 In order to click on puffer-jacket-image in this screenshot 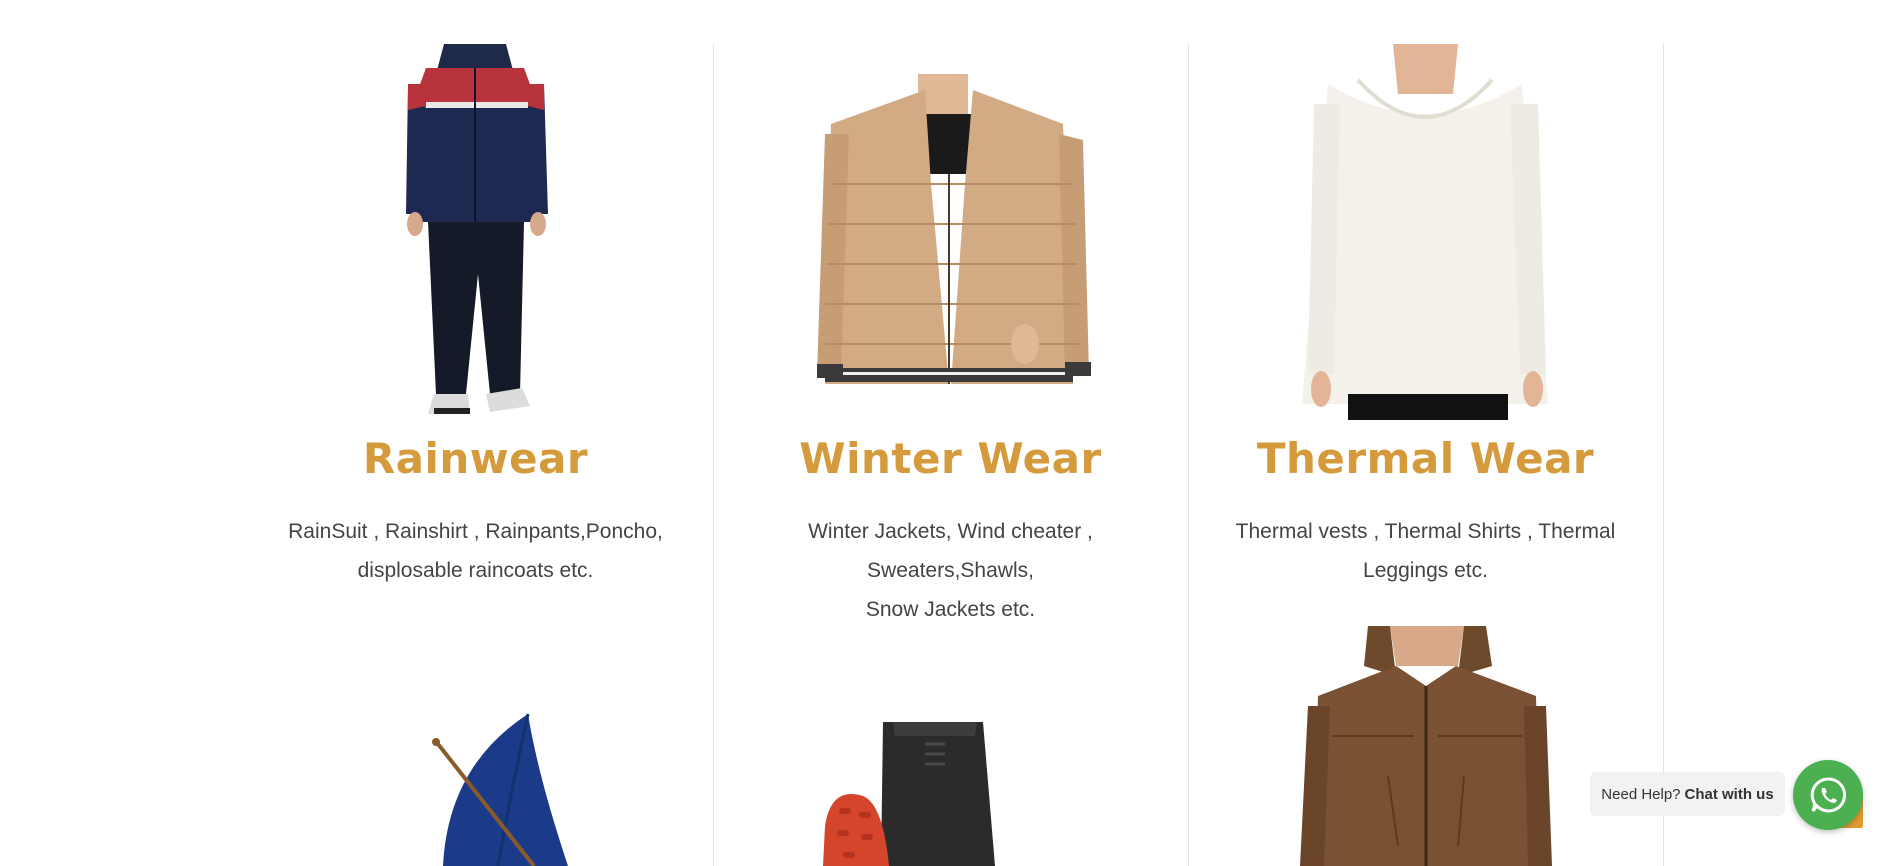, I will do `click(950, 232)`.